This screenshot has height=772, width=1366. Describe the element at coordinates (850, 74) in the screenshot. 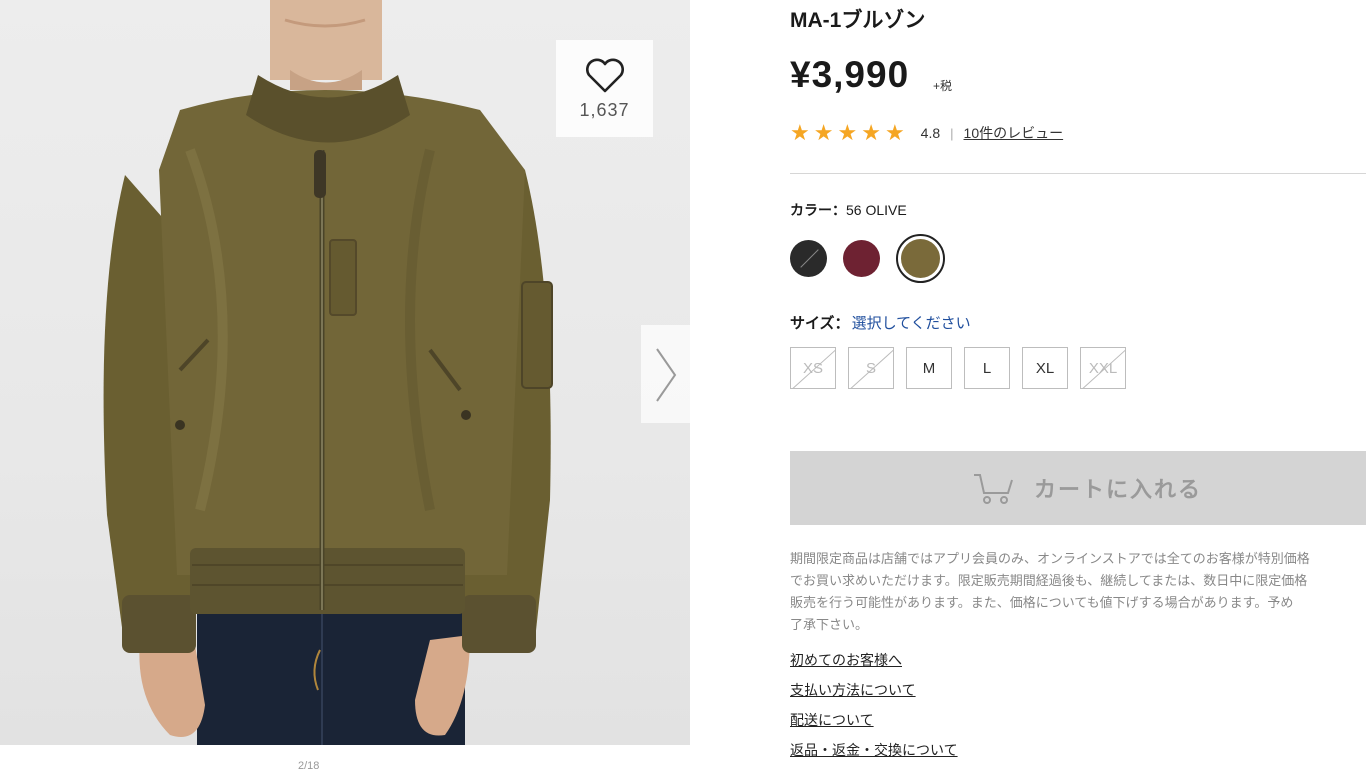

I see `product-price: ¥3,990` at that location.